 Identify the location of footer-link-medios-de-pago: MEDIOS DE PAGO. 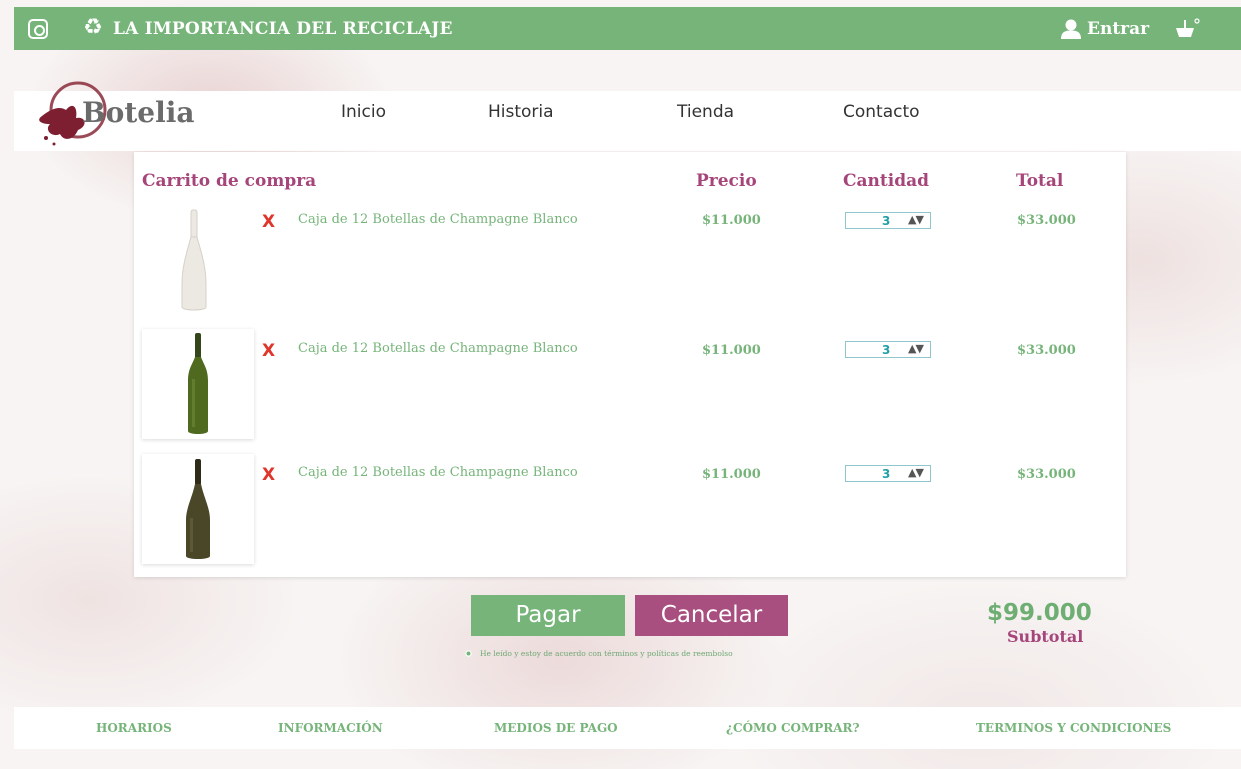
(556, 728).